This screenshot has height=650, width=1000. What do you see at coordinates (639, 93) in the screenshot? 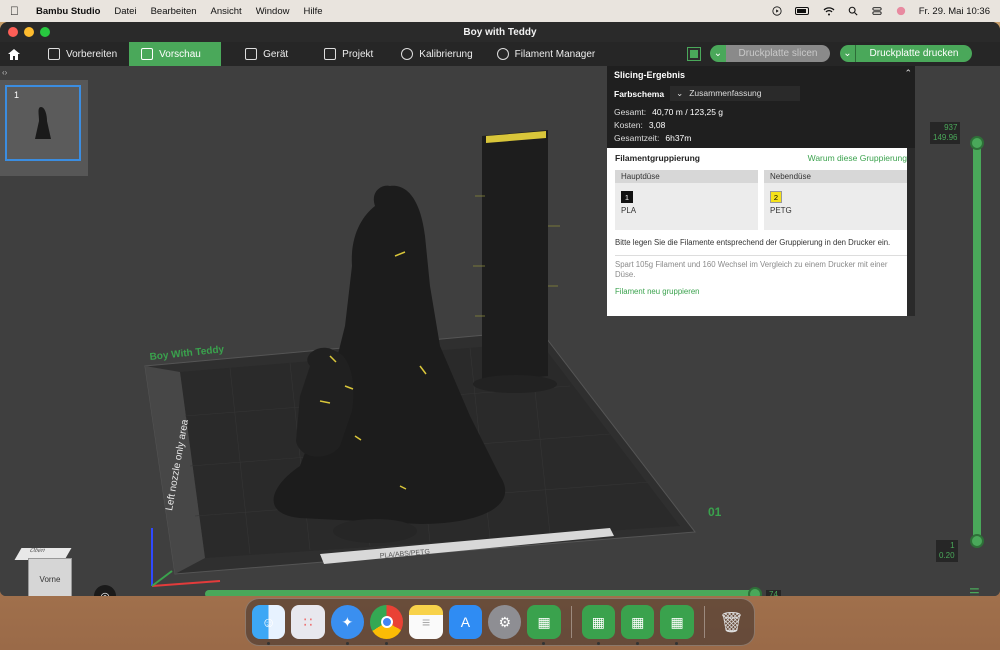
I see `color-scheme-label: Farbschema` at bounding box center [639, 93].